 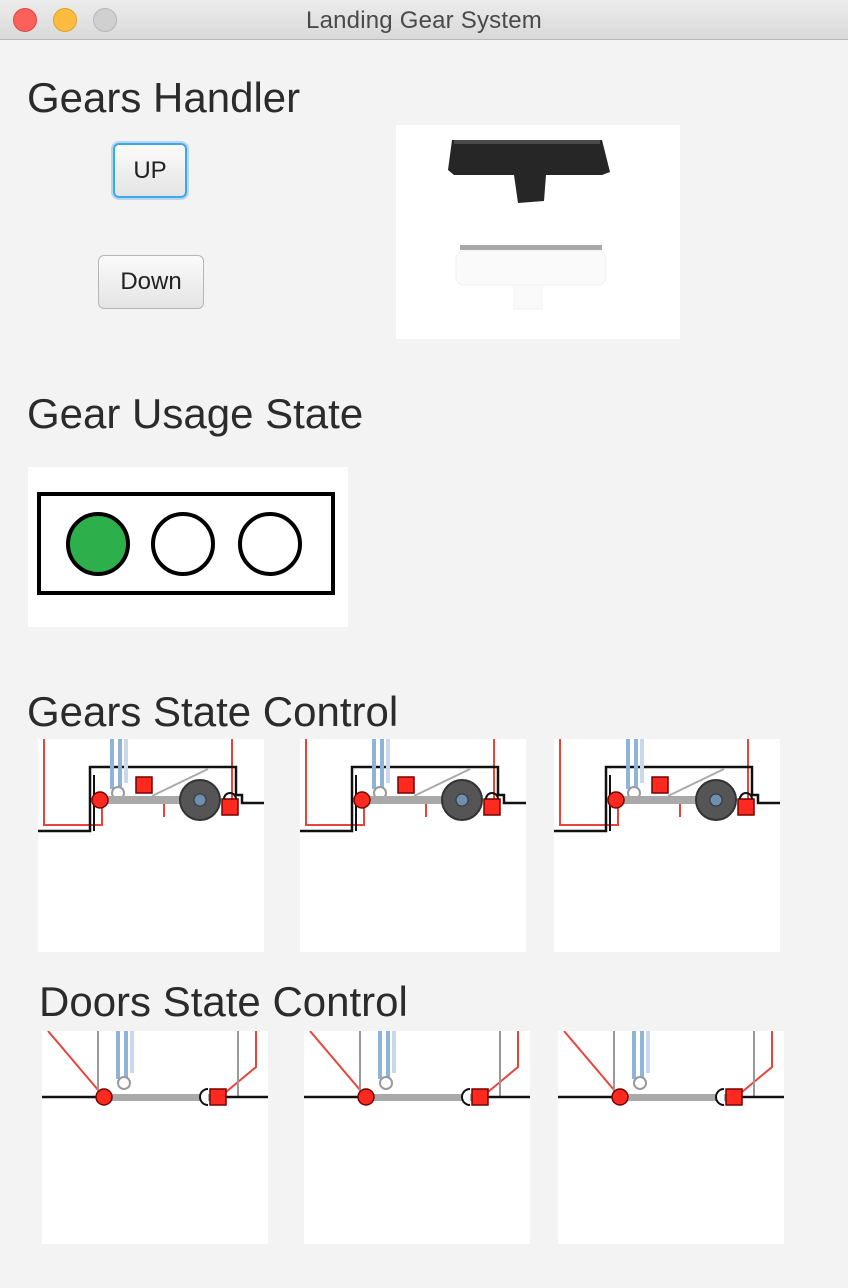 What do you see at coordinates (417, 1137) in the screenshot?
I see `door-2-state-panel` at bounding box center [417, 1137].